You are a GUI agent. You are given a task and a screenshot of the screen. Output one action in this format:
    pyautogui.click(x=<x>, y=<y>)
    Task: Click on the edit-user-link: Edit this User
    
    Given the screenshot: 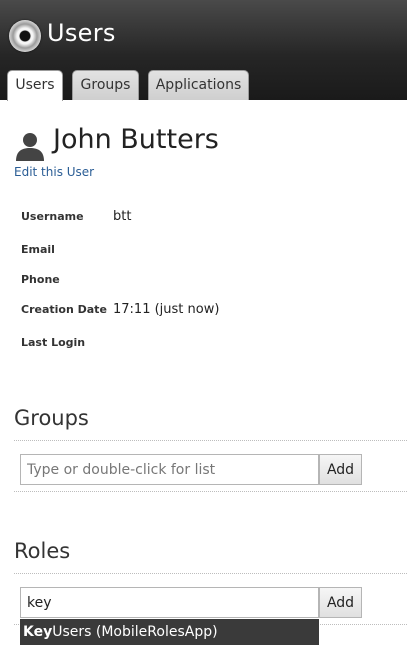 What is the action you would take?
    pyautogui.click(x=54, y=172)
    